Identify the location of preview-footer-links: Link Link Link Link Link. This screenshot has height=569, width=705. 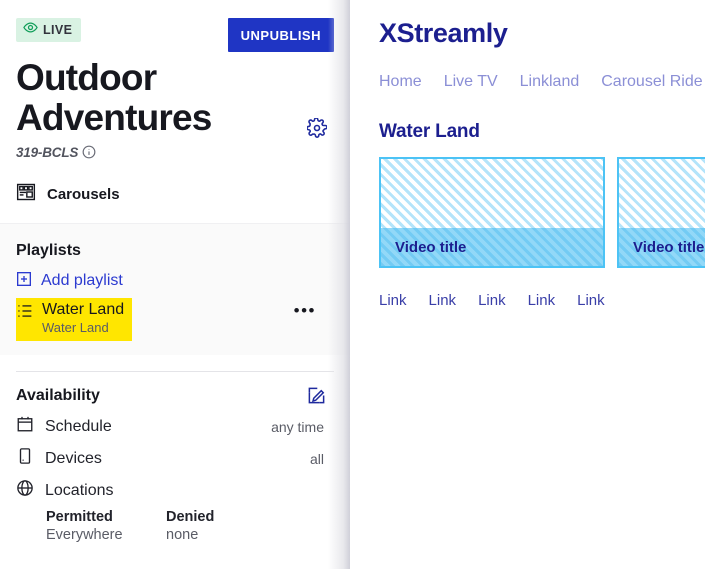
(542, 300).